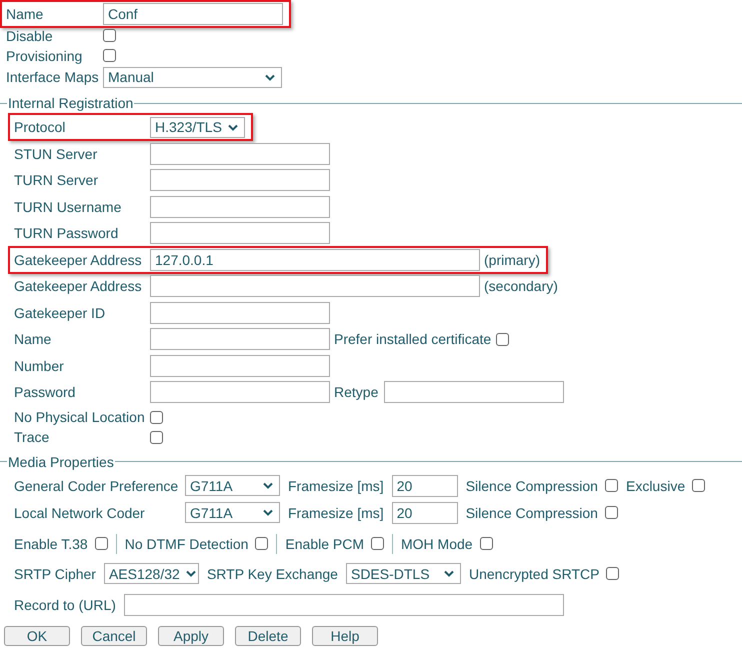 Image resolution: width=742 pixels, height=671 pixels. Describe the element at coordinates (56, 154) in the screenshot. I see `field-label: STUN Server` at that location.